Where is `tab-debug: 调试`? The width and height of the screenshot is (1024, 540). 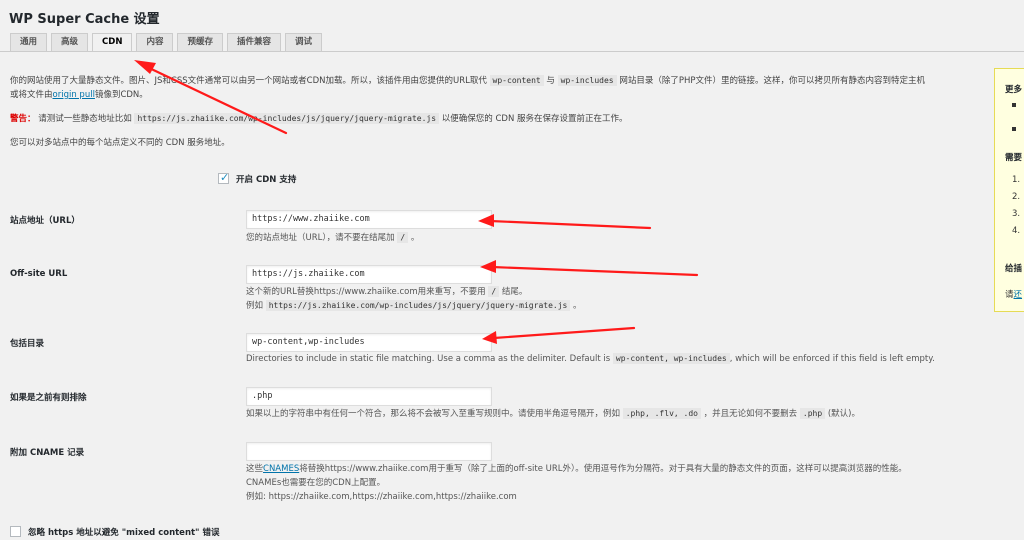 tab-debug: 调试 is located at coordinates (304, 42).